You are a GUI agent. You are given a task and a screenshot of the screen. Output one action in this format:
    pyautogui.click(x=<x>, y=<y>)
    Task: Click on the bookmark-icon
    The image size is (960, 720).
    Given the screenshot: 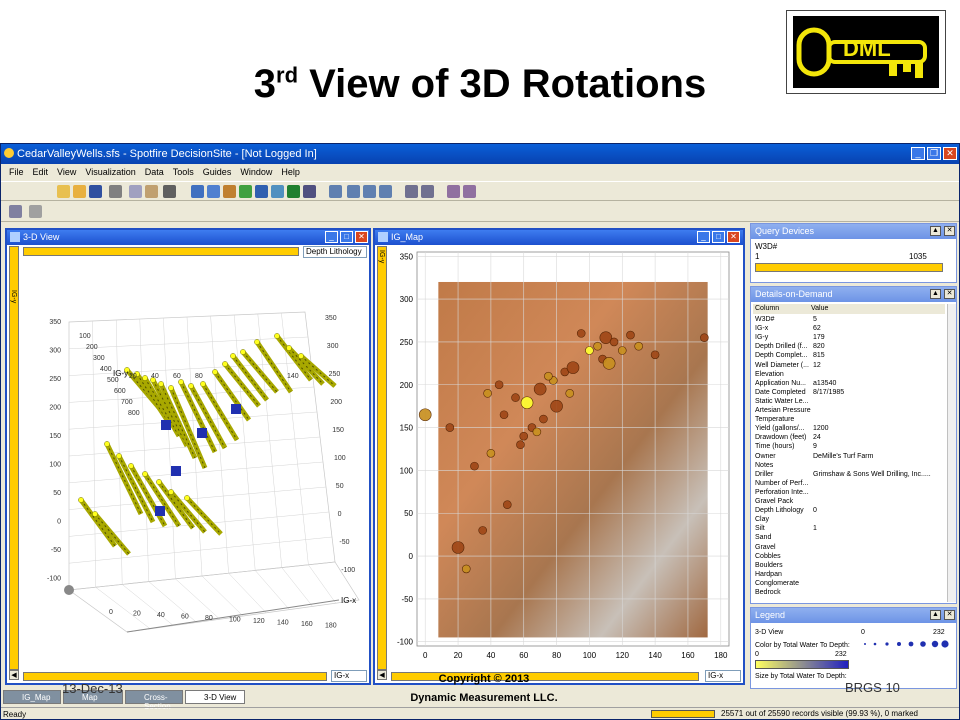 What is the action you would take?
    pyautogui.click(x=453, y=191)
    